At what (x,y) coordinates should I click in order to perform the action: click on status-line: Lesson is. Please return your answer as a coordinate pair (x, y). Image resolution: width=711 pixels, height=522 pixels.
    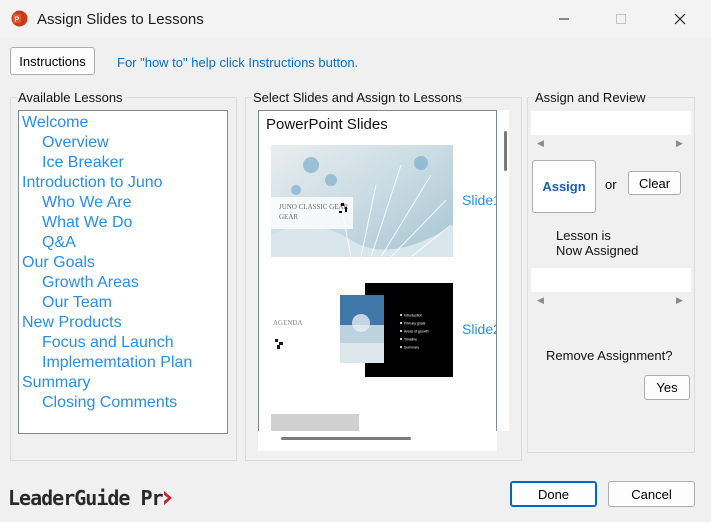
    Looking at the image, I should click on (583, 235).